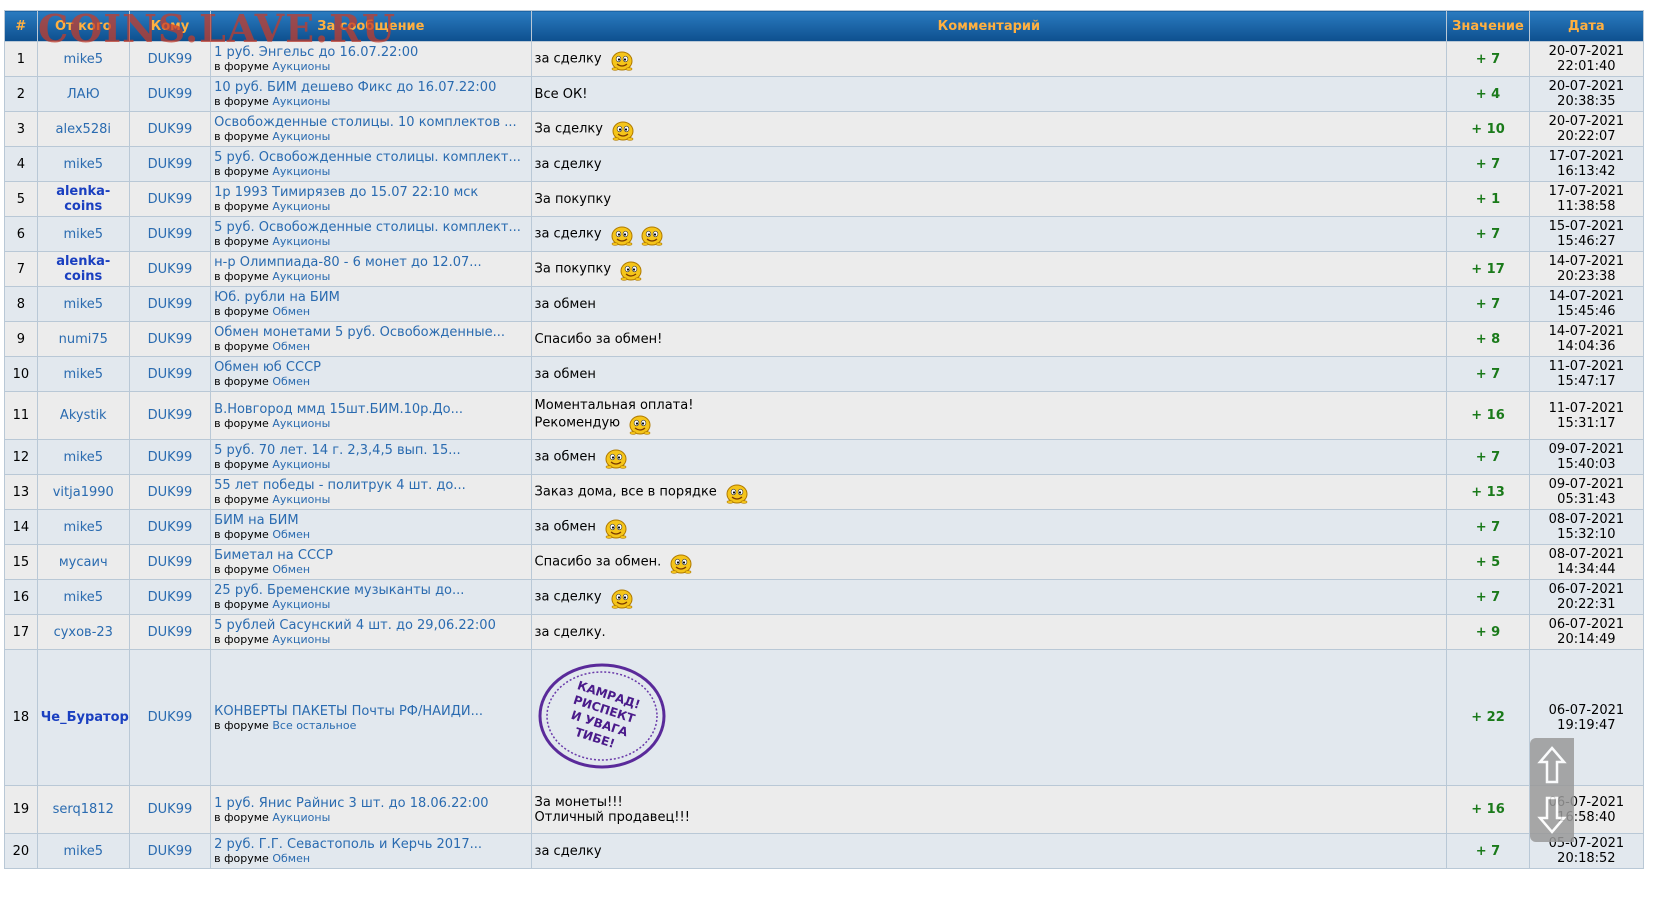 This screenshot has width=1658, height=902. I want to click on comment-text: за сделку, so click(568, 59).